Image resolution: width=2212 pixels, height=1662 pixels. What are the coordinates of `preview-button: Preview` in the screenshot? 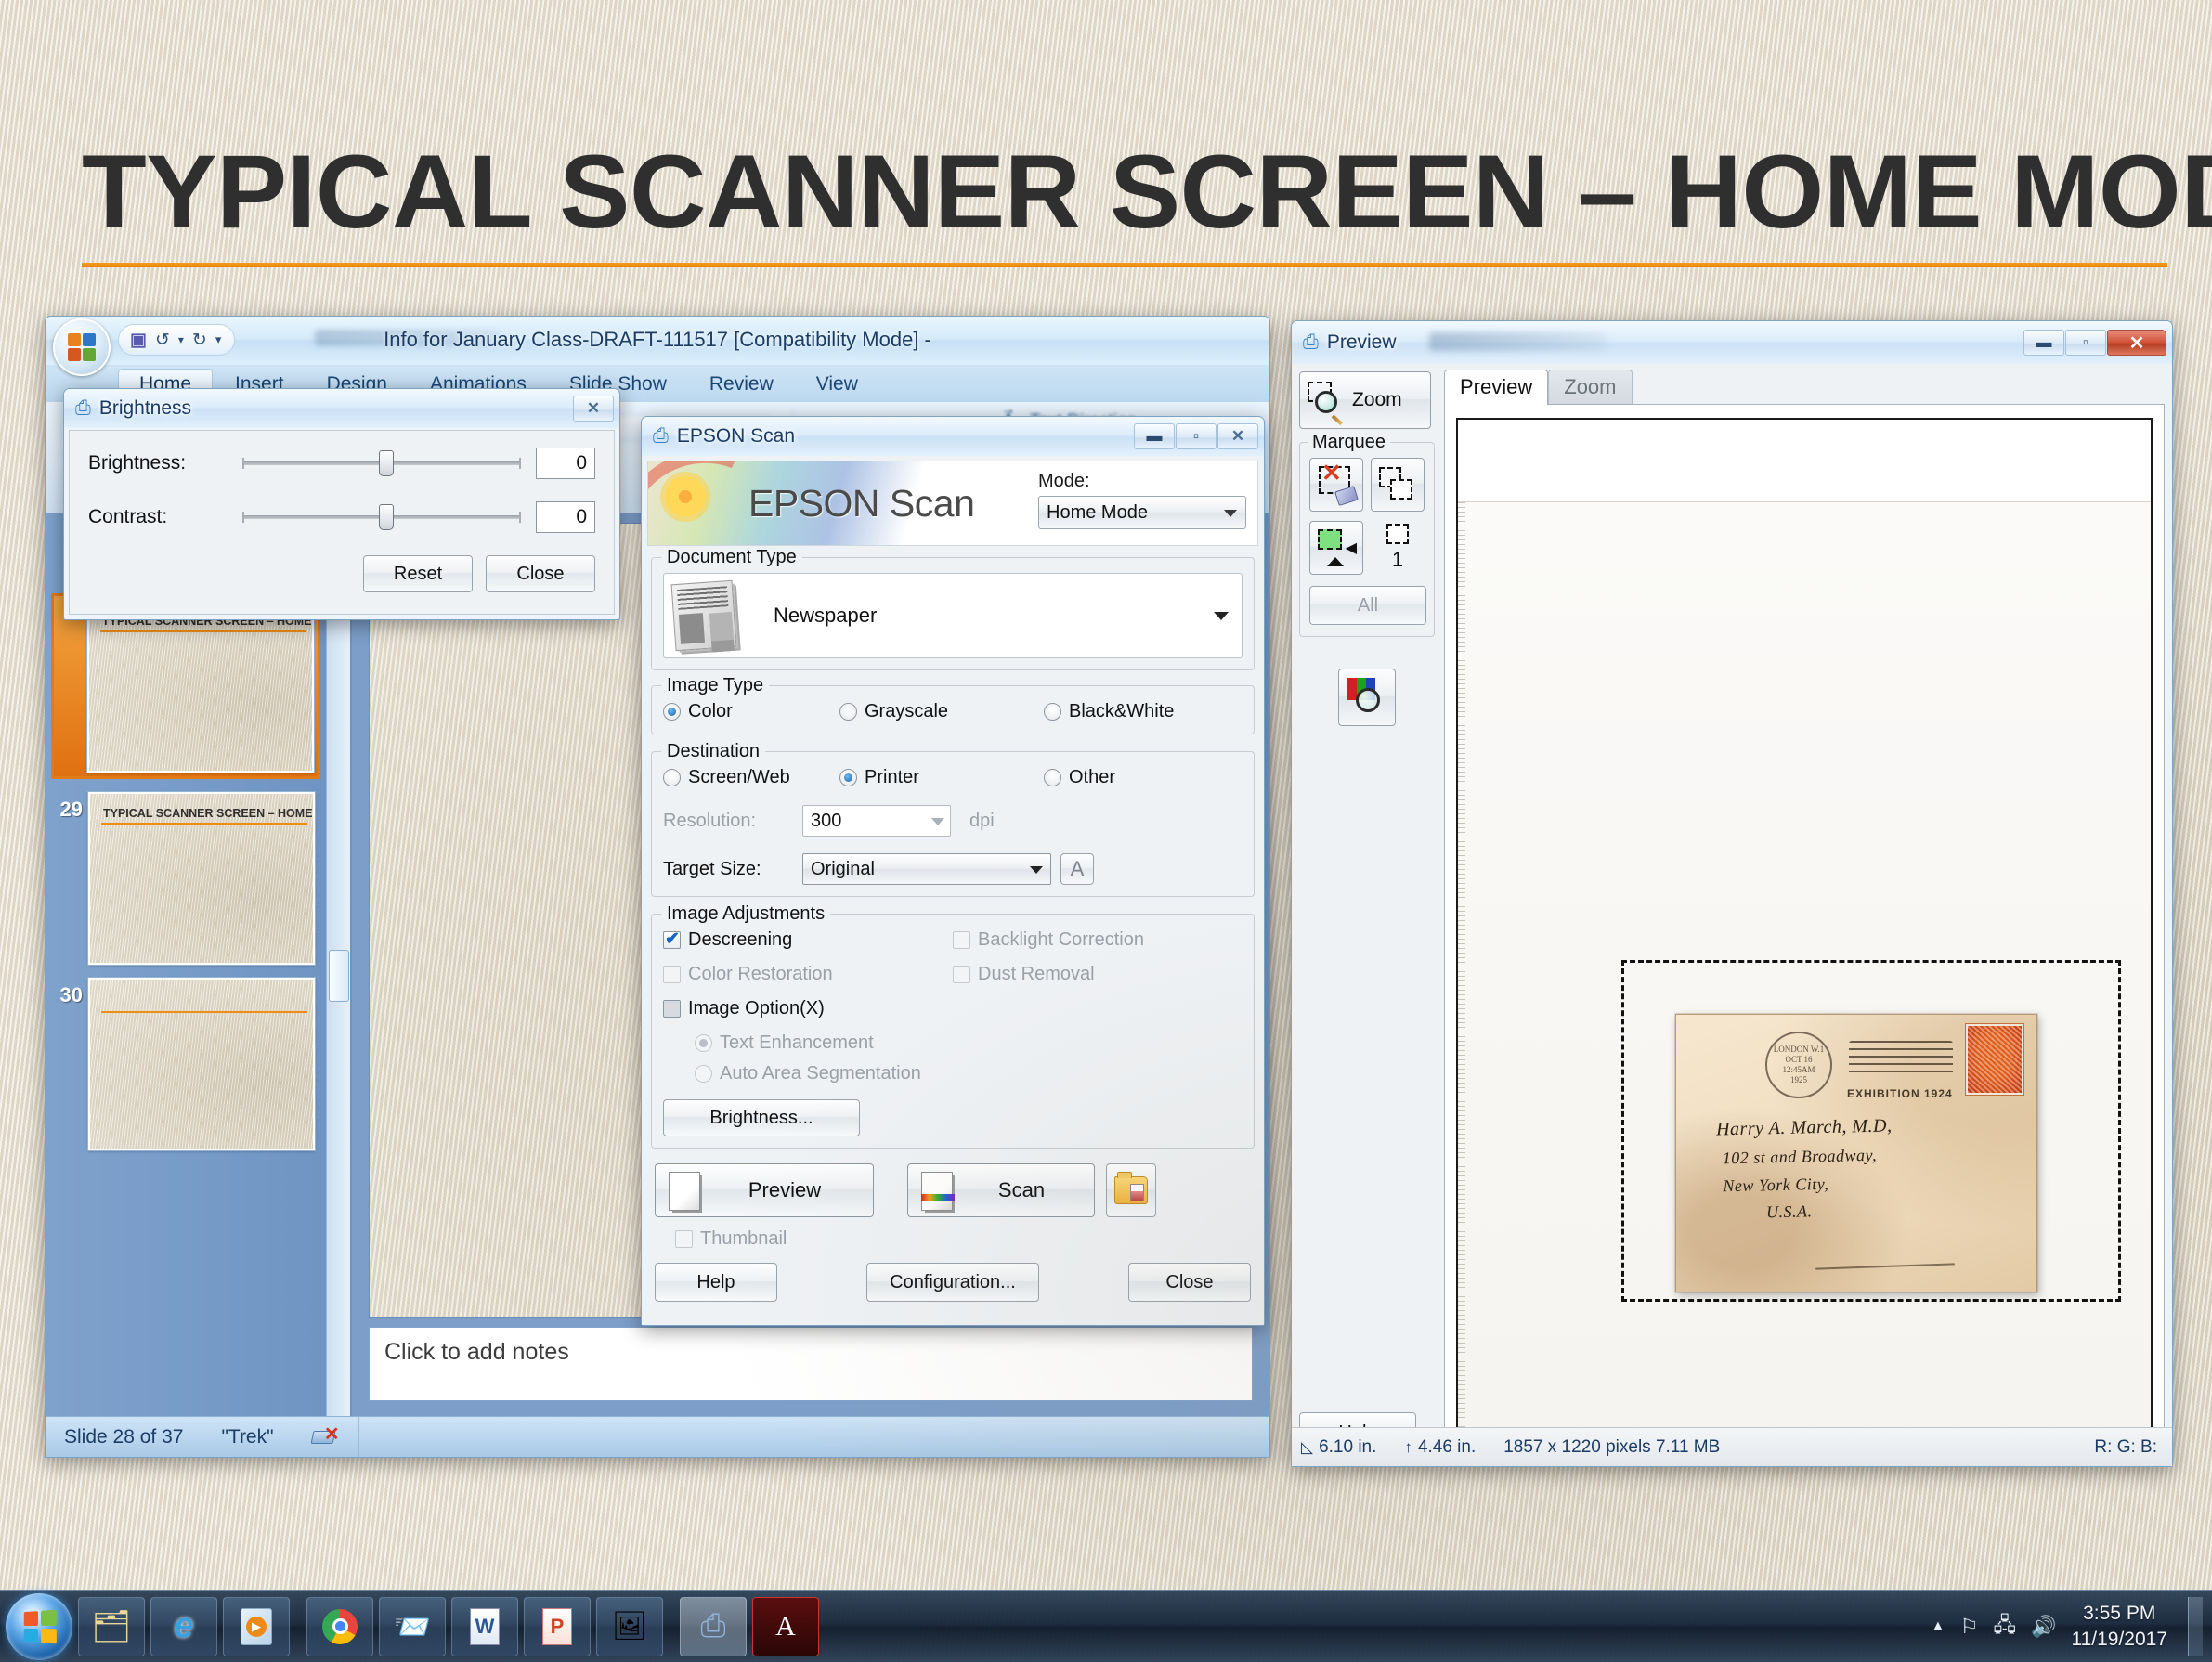 It's located at (764, 1190).